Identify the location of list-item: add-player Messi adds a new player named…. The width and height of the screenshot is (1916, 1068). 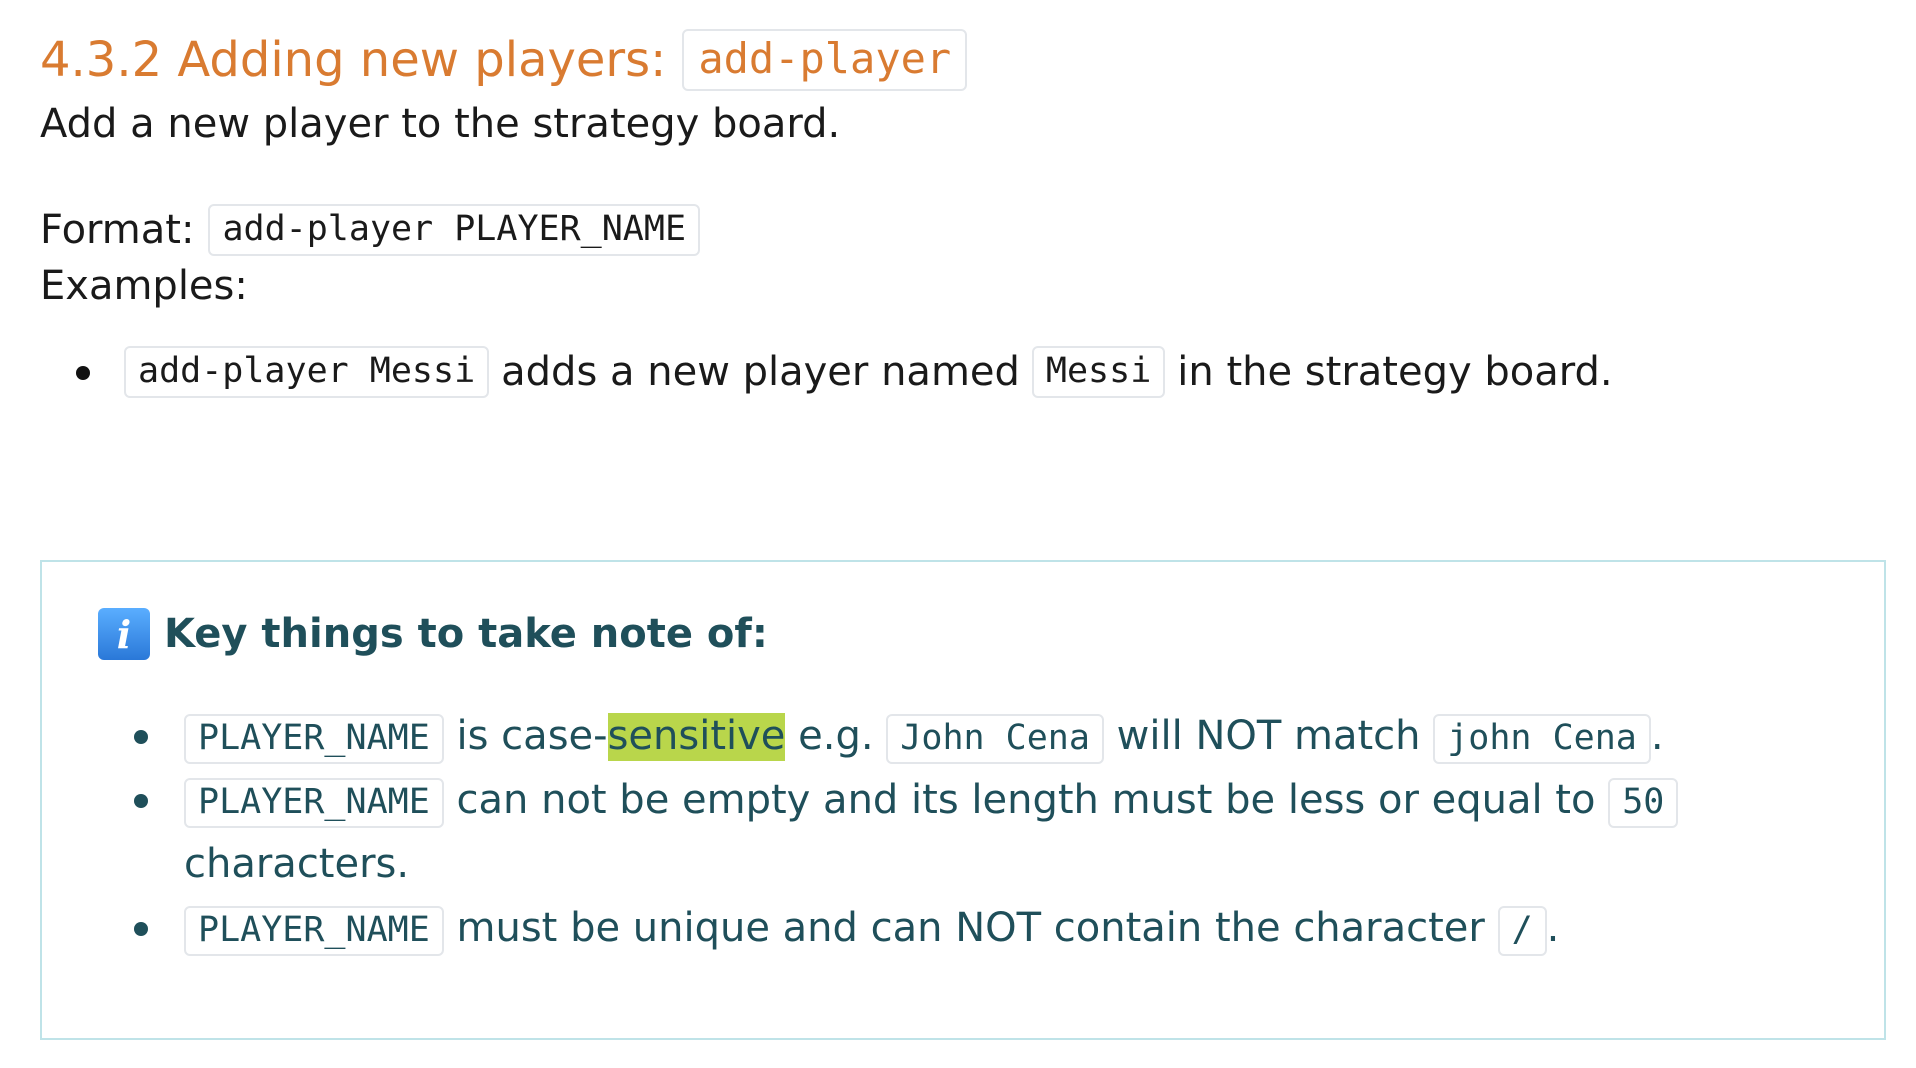
(996, 372).